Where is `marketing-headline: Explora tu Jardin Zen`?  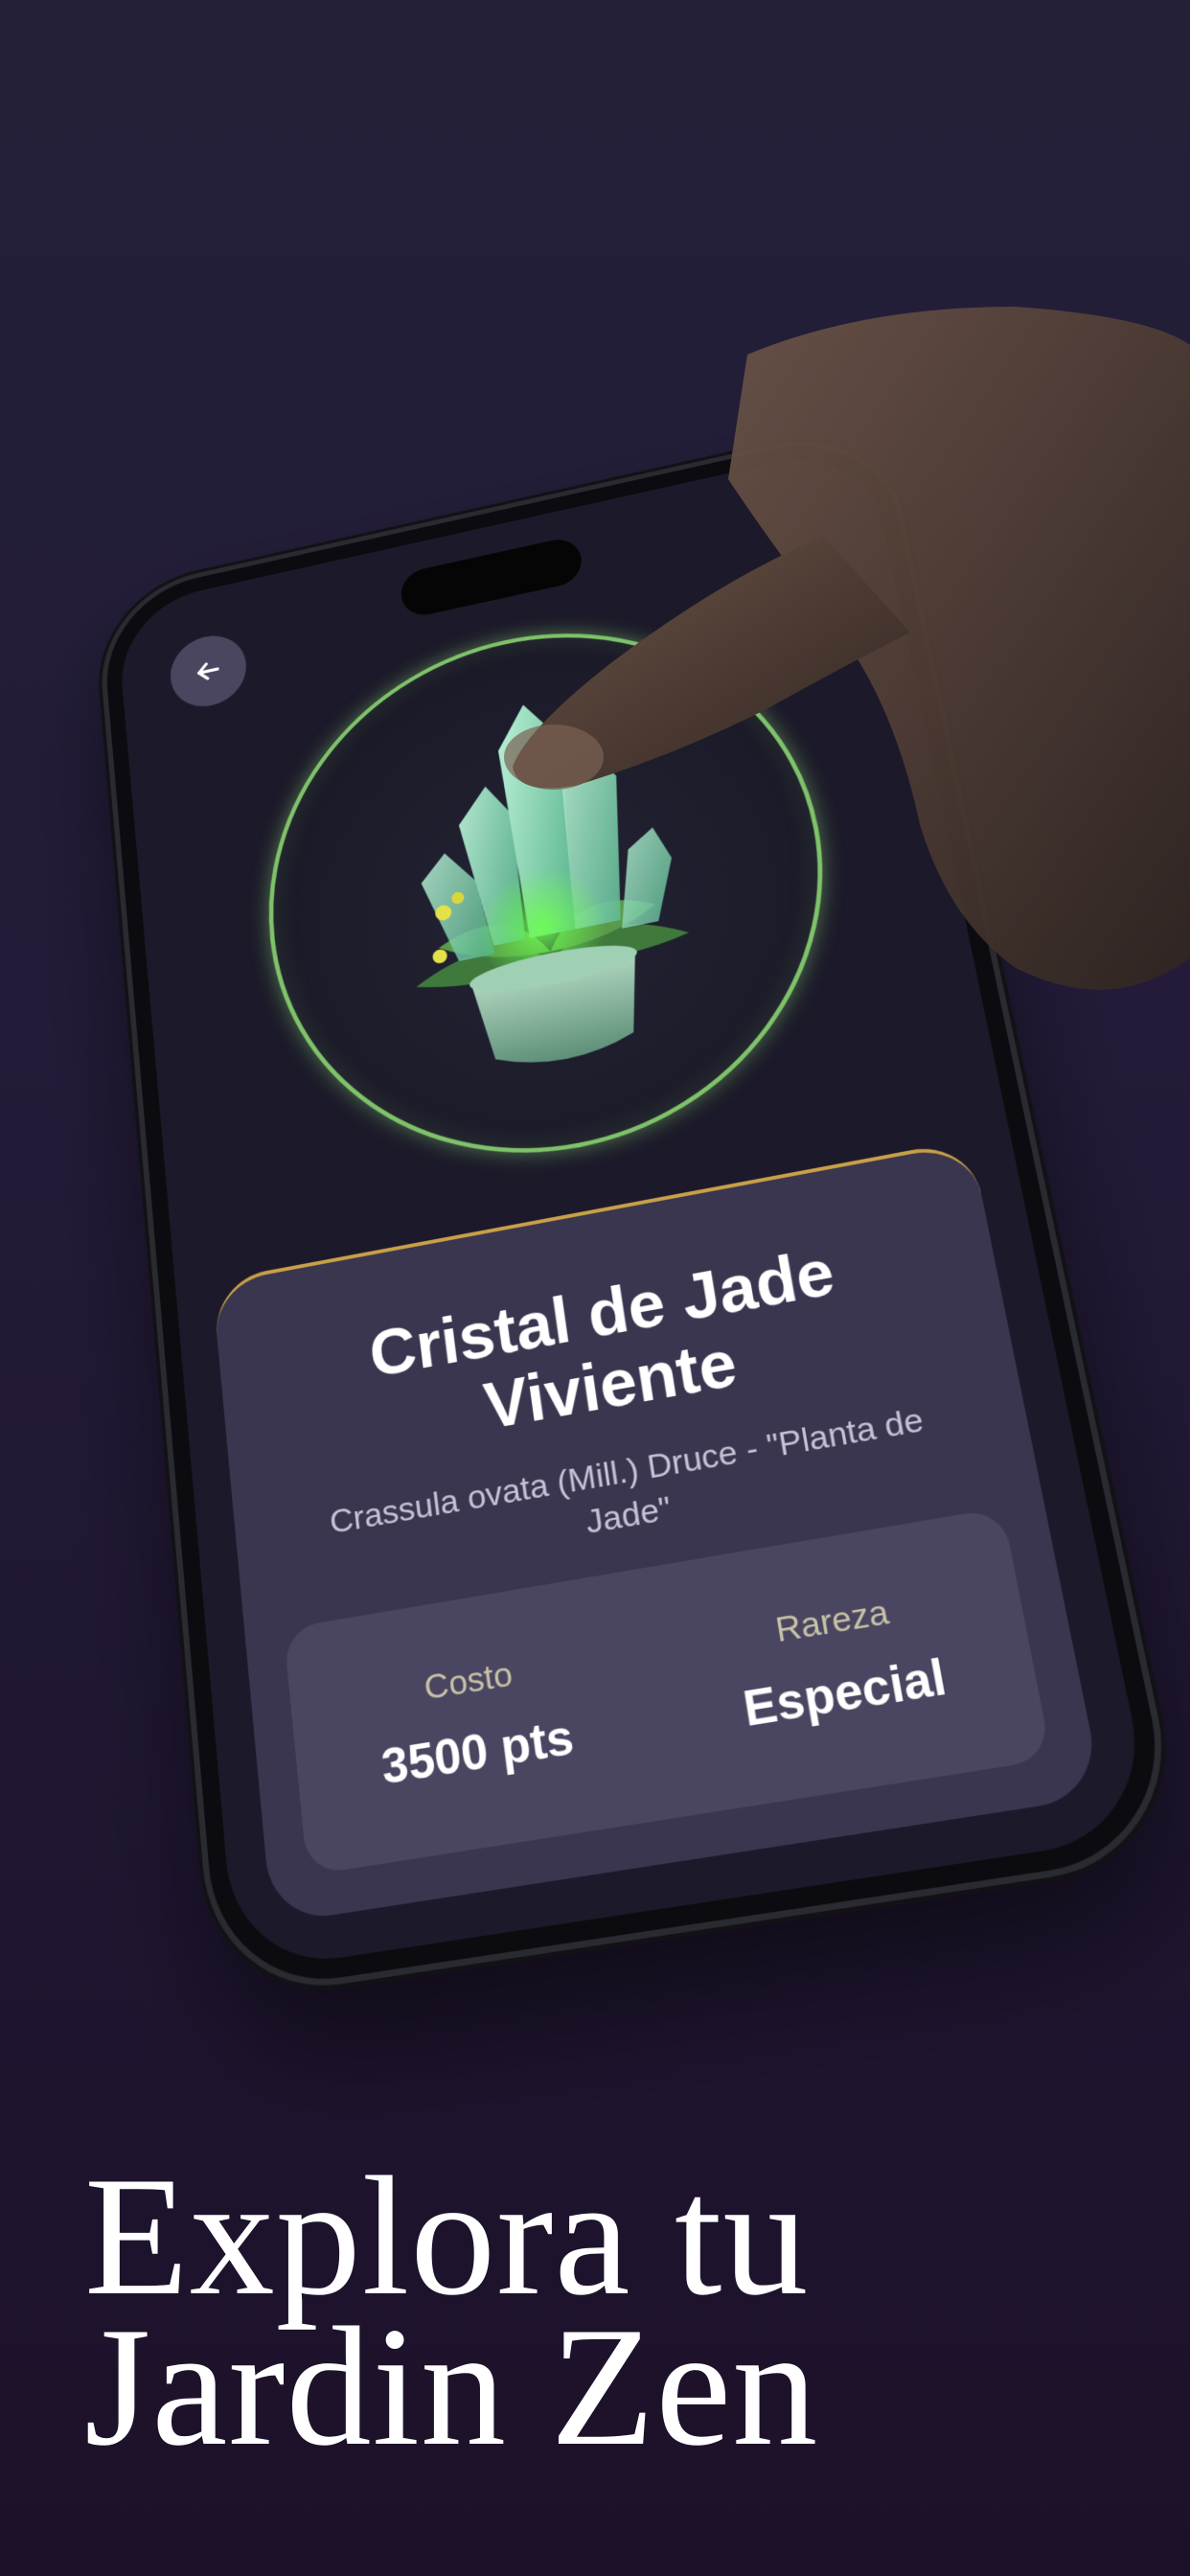
marketing-headline: Explora tu Jardin Zen is located at coordinates (452, 2311).